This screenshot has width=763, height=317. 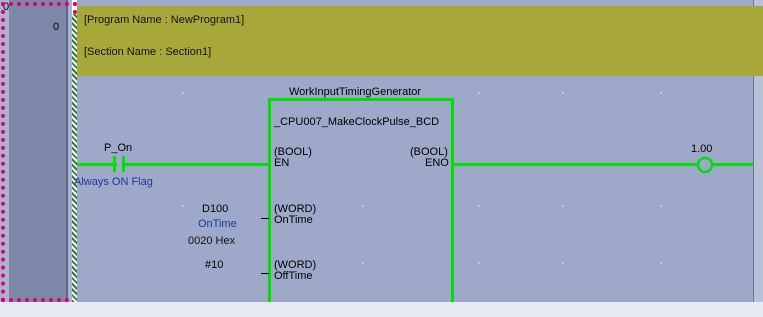 What do you see at coordinates (381, 309) in the screenshot?
I see `bottom-strip` at bounding box center [381, 309].